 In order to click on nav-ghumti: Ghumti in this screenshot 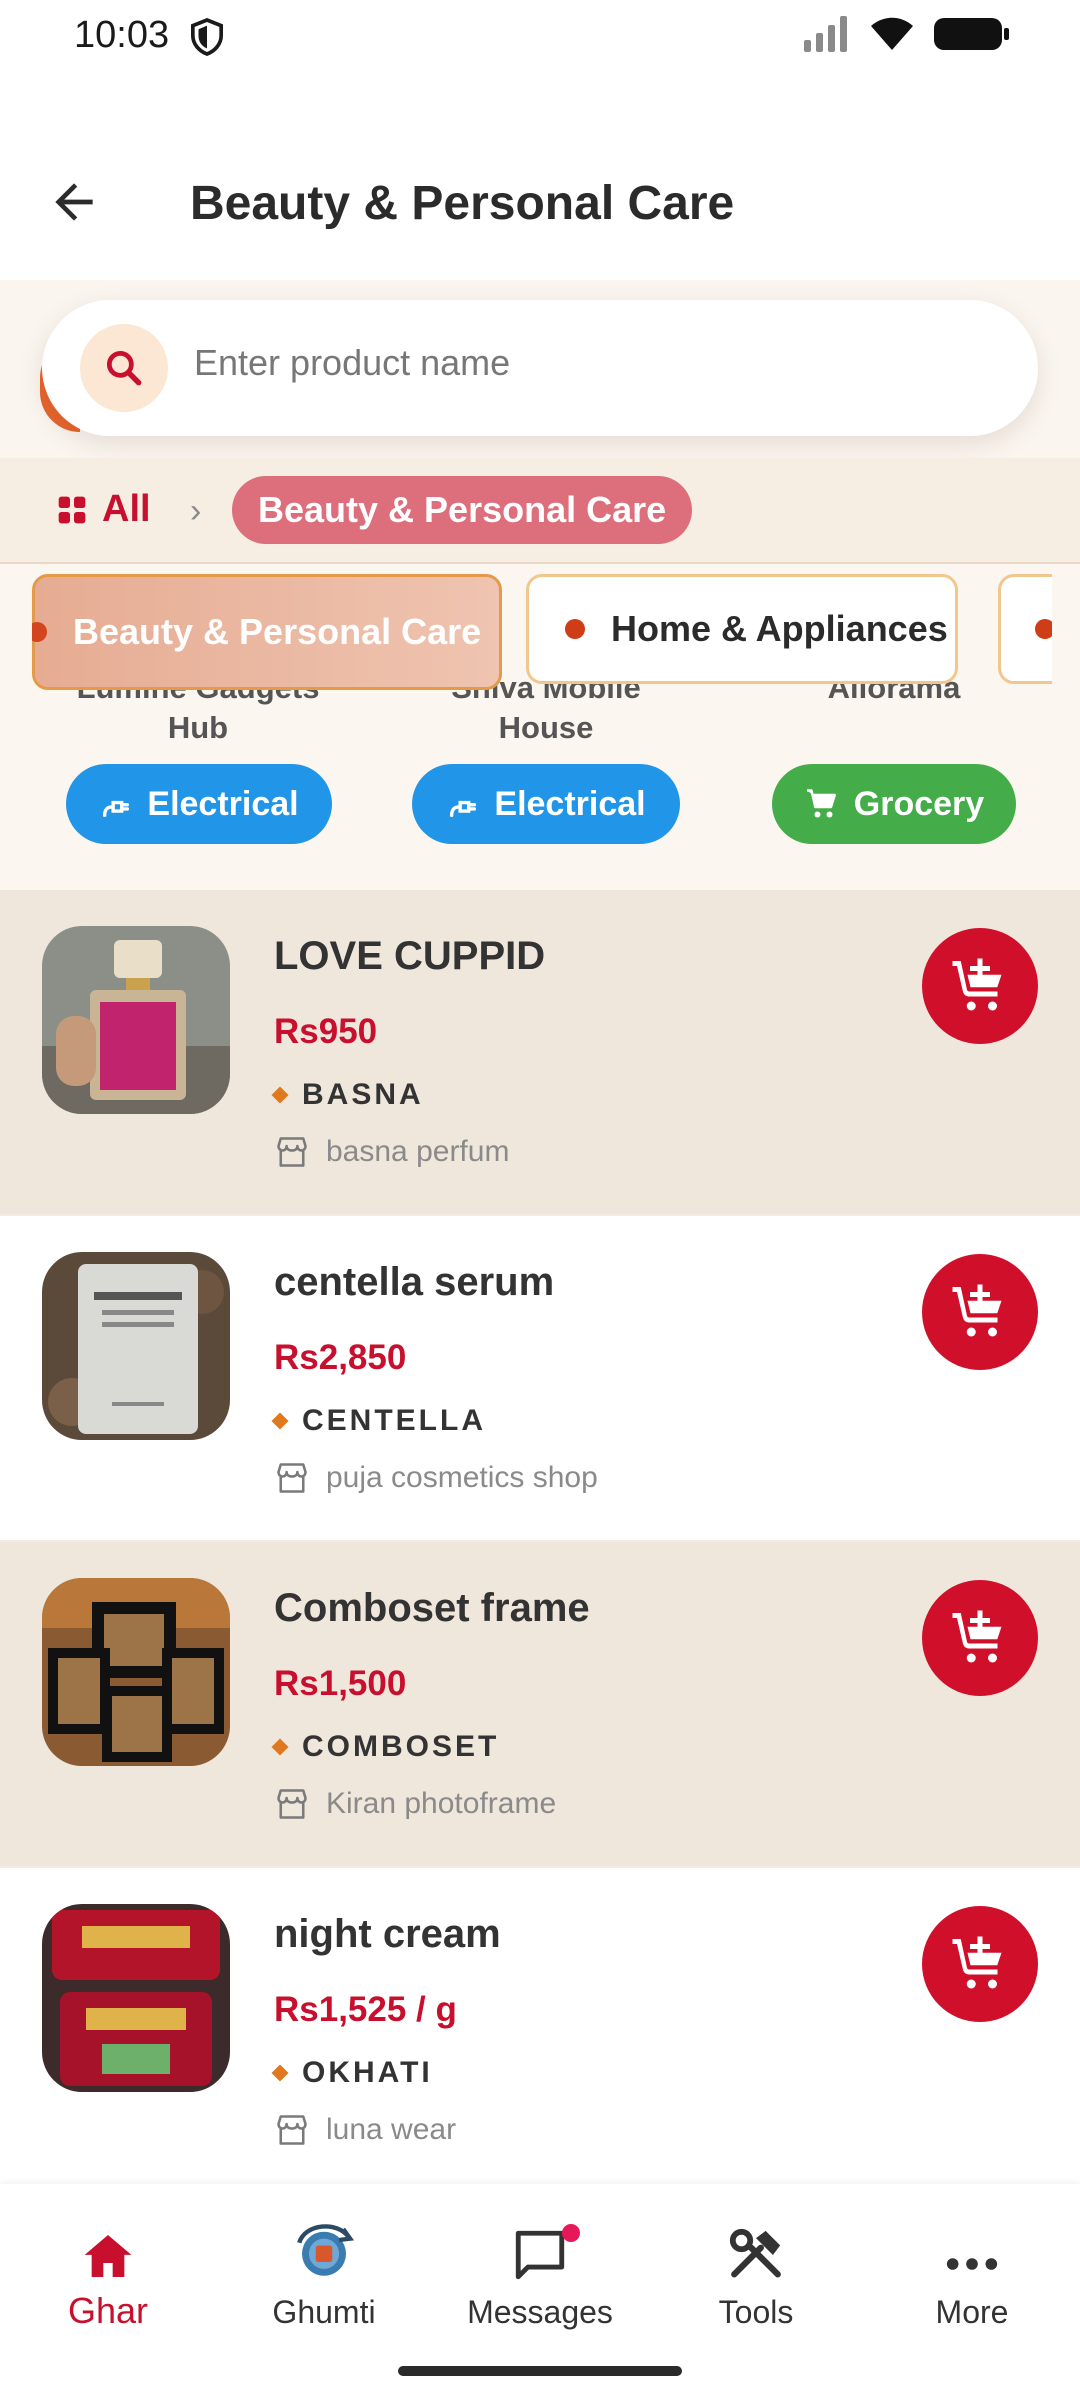, I will do `click(324, 2267)`.